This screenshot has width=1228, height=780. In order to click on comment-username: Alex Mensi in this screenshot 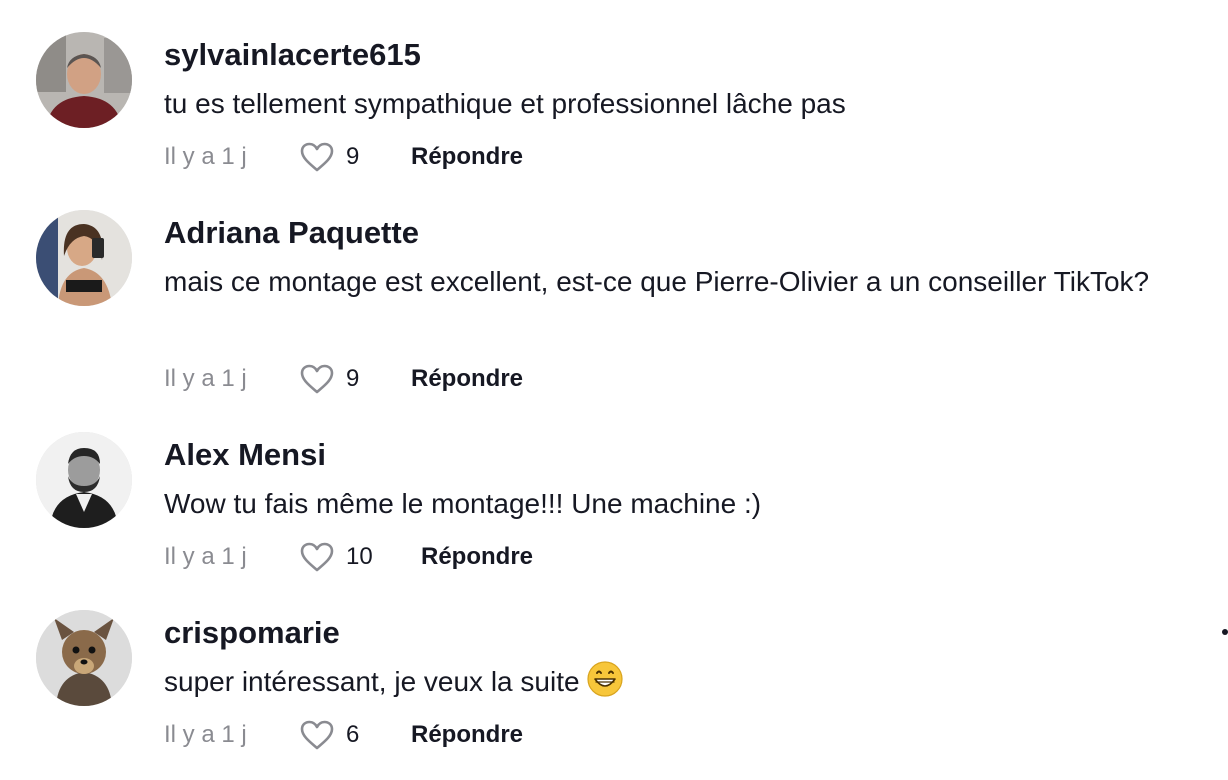, I will do `click(245, 455)`.